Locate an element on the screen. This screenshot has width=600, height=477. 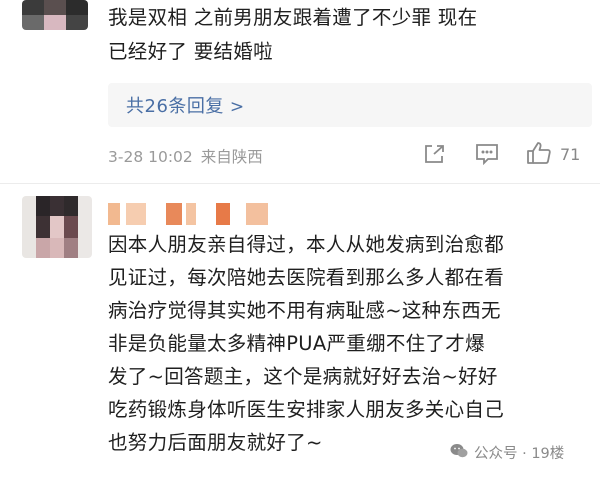
comment-text-line: 病治疗觉得其实她不用有病耻感~这种东西无 is located at coordinates (304, 310).